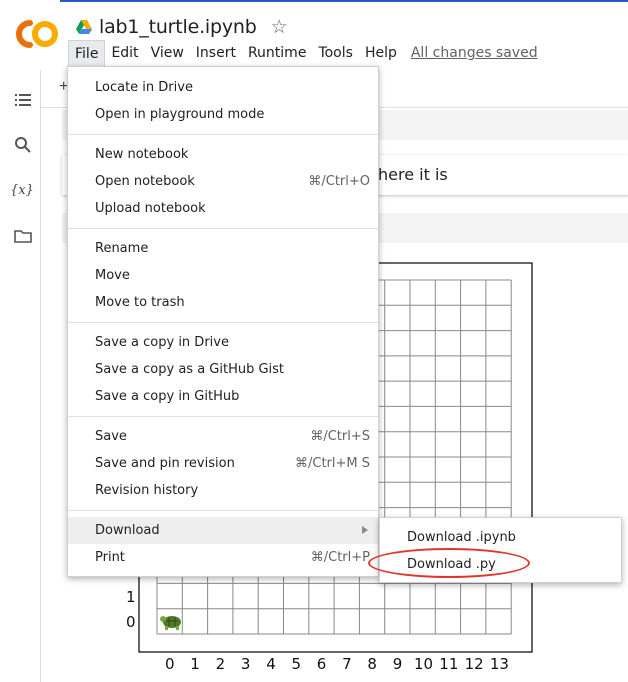 The image size is (628, 682). I want to click on y-tick-label: 1, so click(131, 597).